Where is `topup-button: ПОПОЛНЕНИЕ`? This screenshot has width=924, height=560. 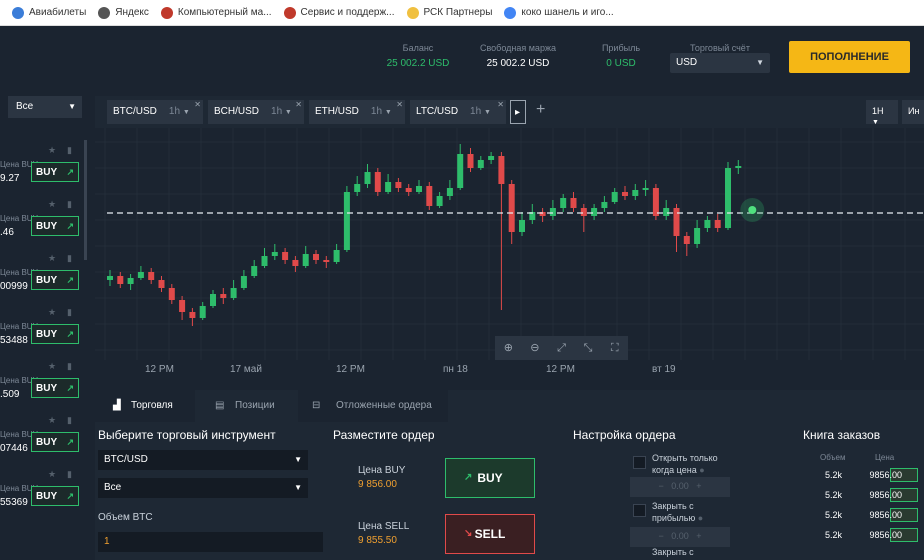 topup-button: ПОПОЛНЕНИЕ is located at coordinates (849, 57).